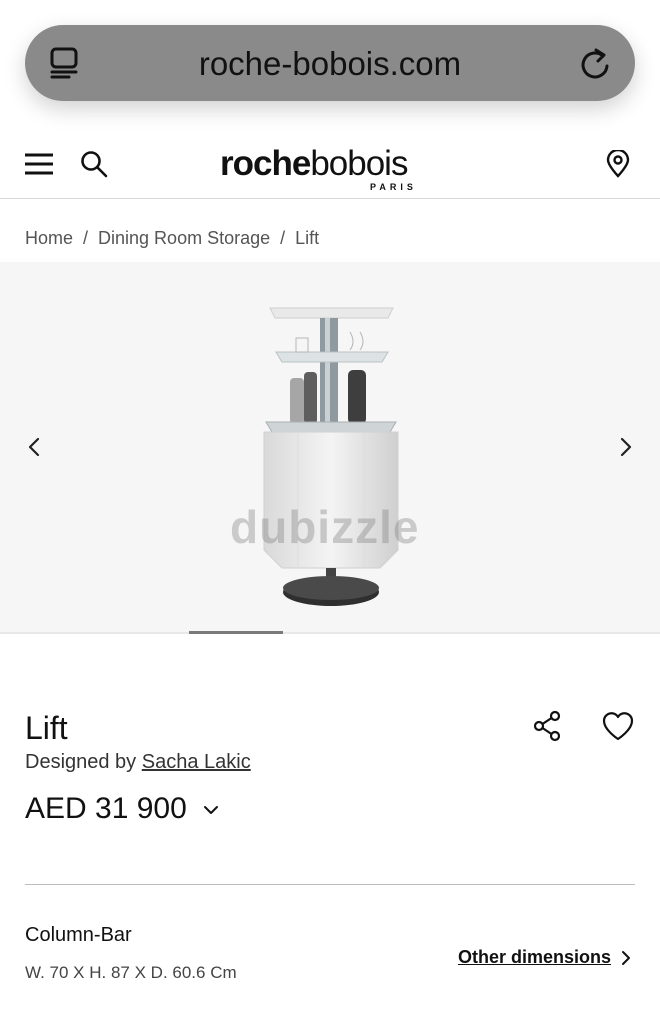  What do you see at coordinates (138, 762) in the screenshot?
I see `designer-line: Designed by Sacha Lakic` at bounding box center [138, 762].